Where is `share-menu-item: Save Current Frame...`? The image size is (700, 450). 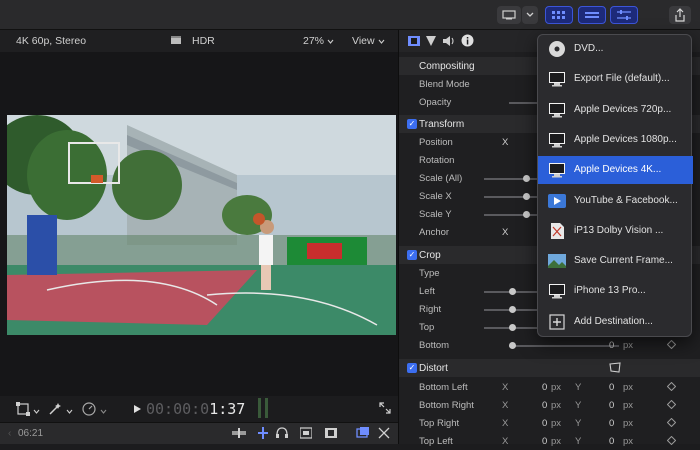 share-menu-item: Save Current Frame... is located at coordinates (615, 261).